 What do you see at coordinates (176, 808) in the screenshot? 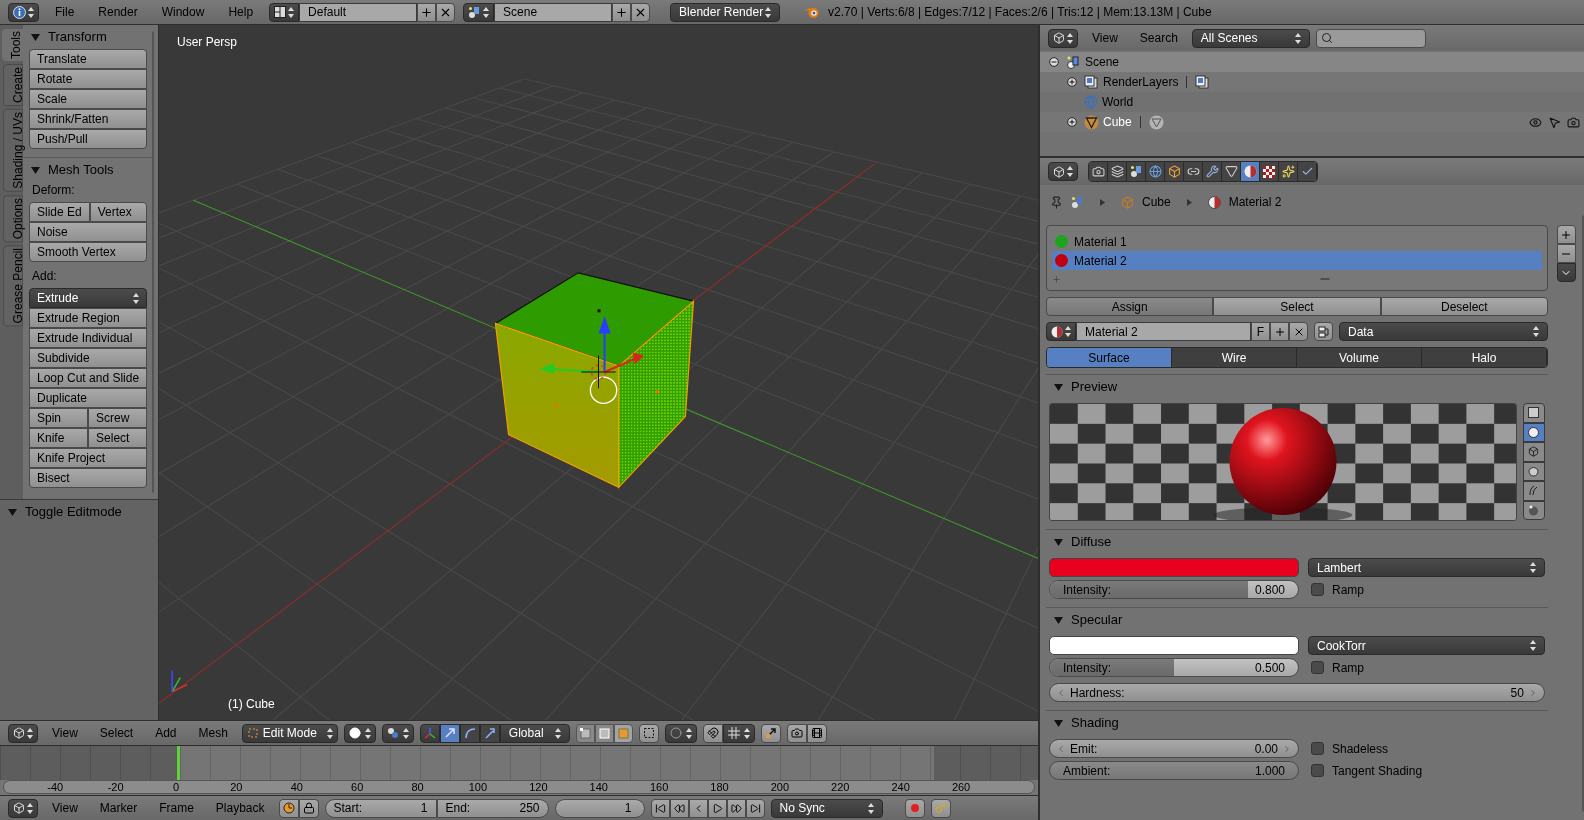
I see `menu-item: Frame` at bounding box center [176, 808].